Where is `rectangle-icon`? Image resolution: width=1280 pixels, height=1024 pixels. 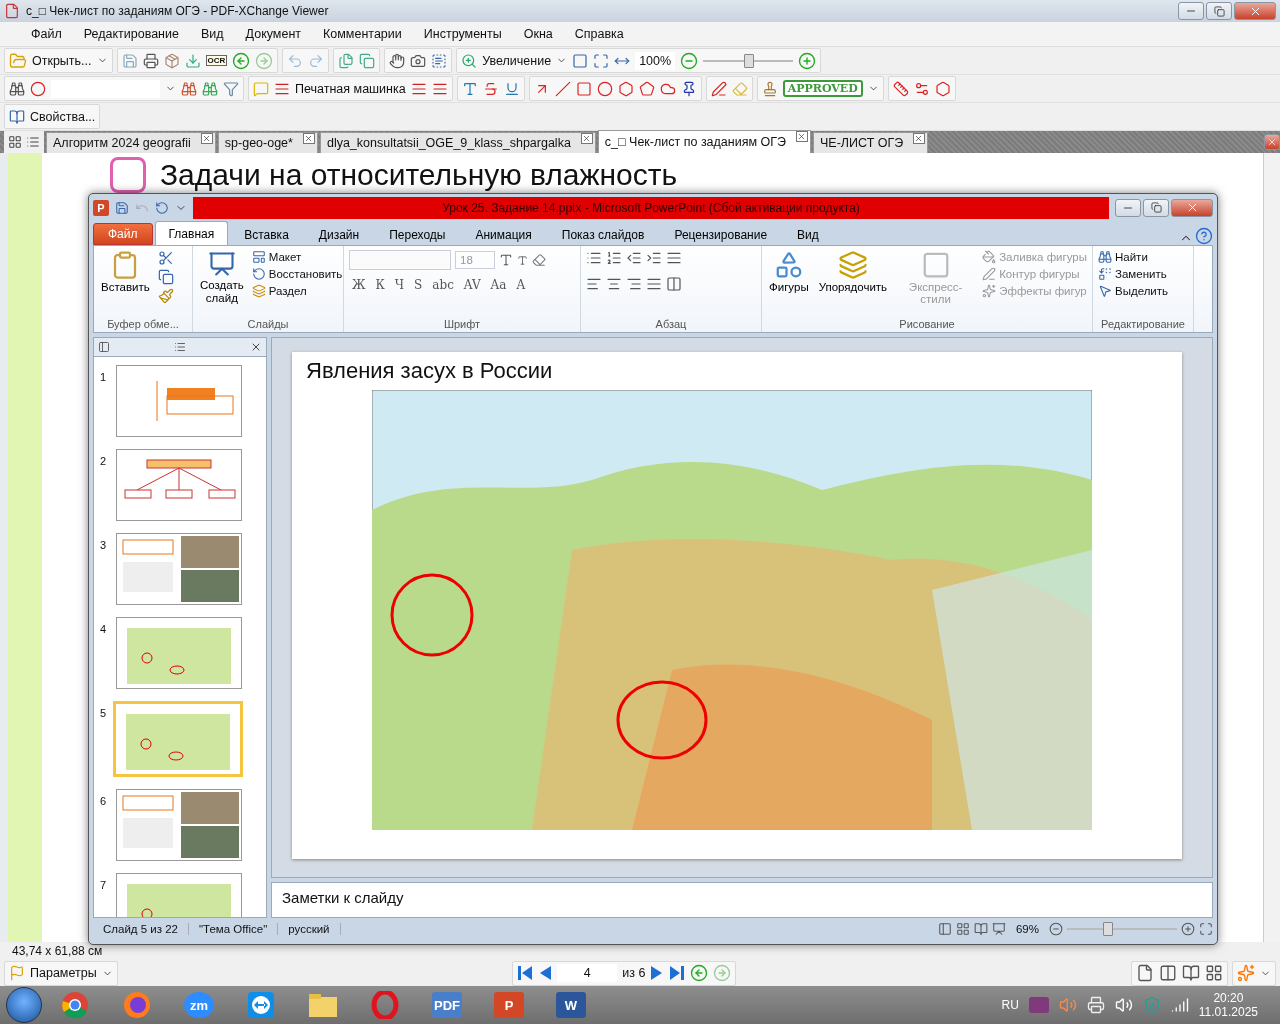 rectangle-icon is located at coordinates (583, 88).